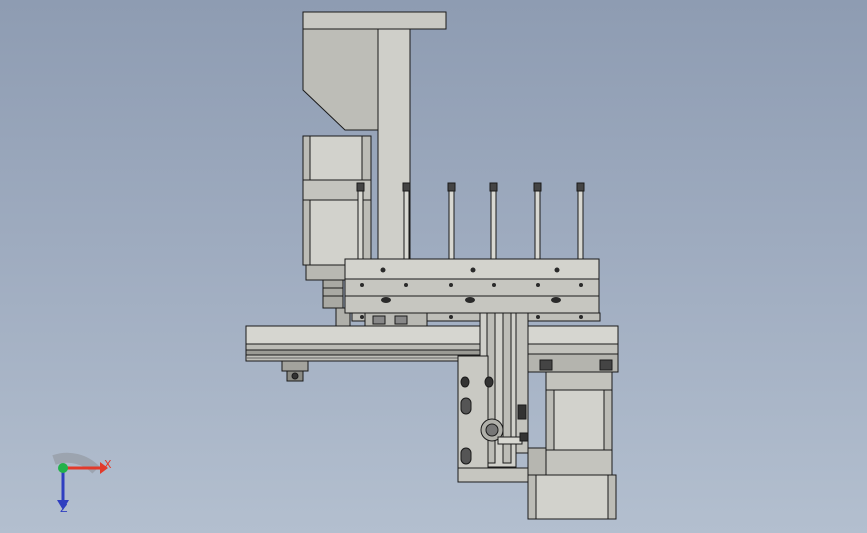  What do you see at coordinates (80, 485) in the screenshot?
I see `coordinate-triad: X Z` at bounding box center [80, 485].